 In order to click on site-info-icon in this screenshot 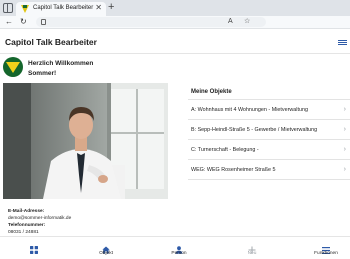, I will do `click(43, 22)`.